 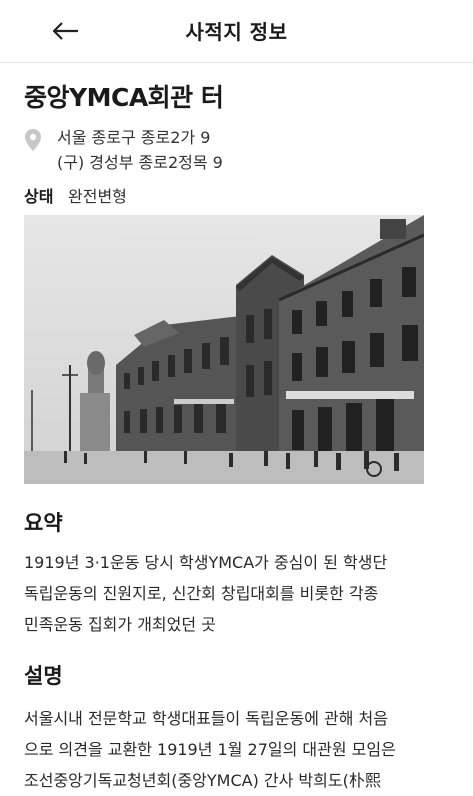 What do you see at coordinates (210, 749) in the screenshot?
I see `description-line: 으로 의견을 교환한 1919년 1월 27일의 대관원 모임은` at bounding box center [210, 749].